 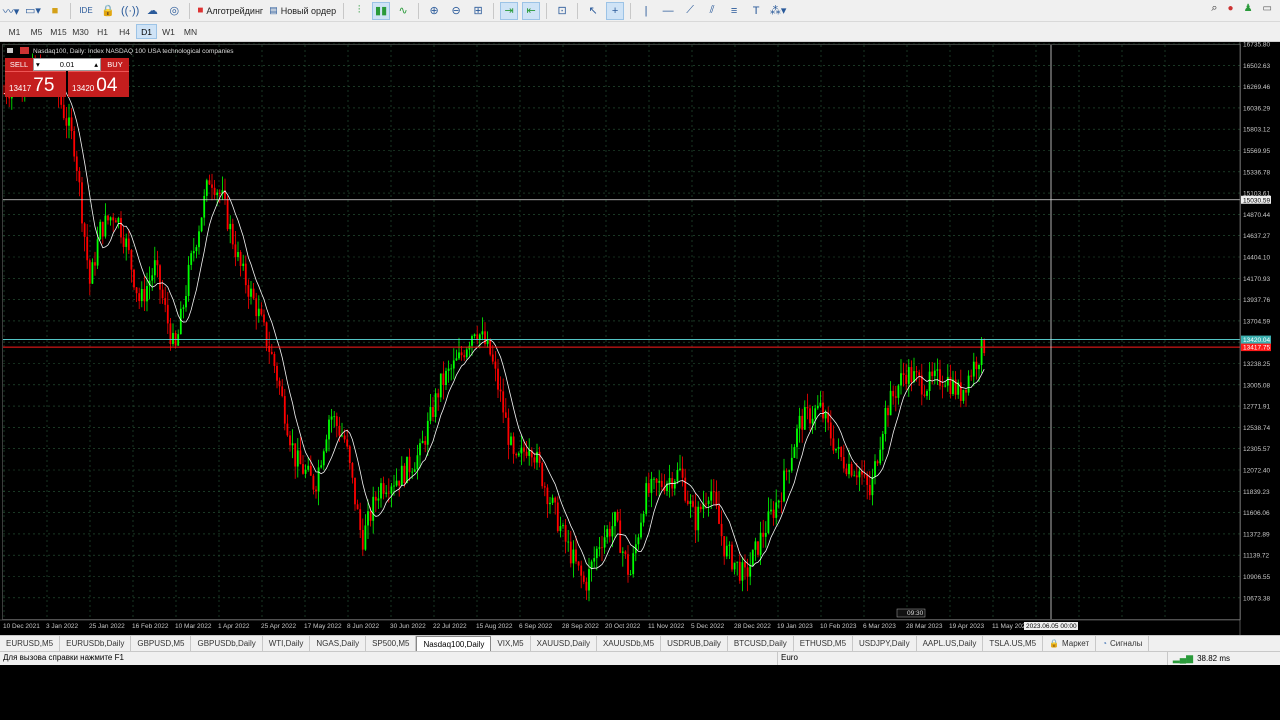 I want to click on line-chart-icon: ∿, so click(x=403, y=11).